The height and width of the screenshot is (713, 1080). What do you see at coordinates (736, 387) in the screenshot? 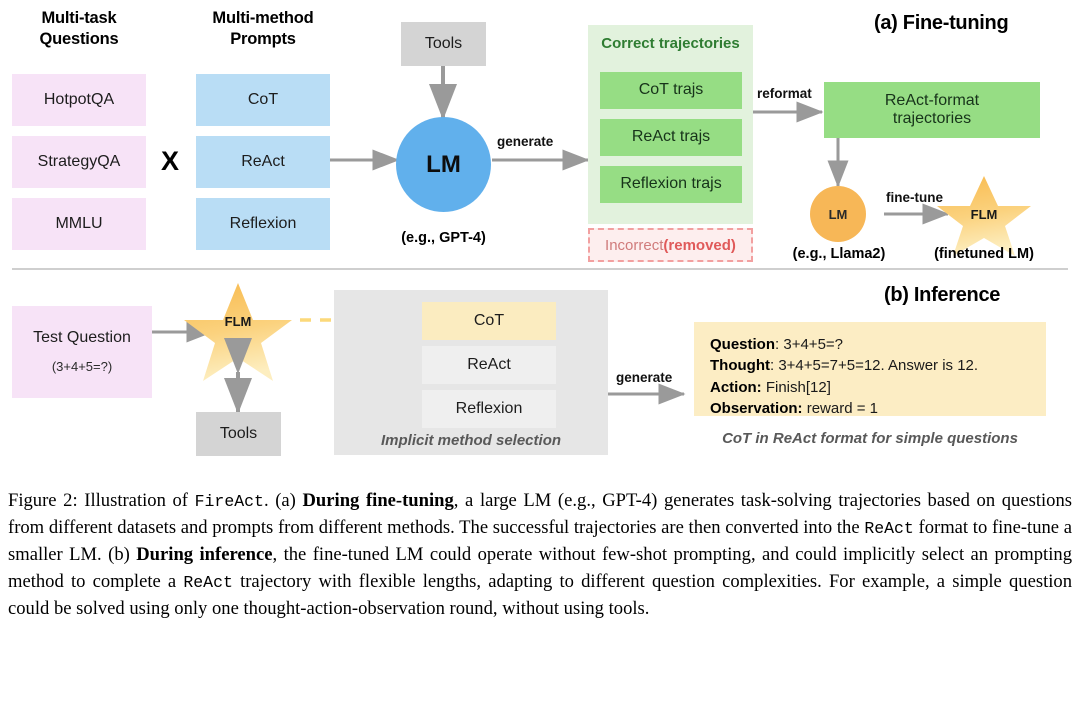
I see `output-label-action: Action:` at bounding box center [736, 387].